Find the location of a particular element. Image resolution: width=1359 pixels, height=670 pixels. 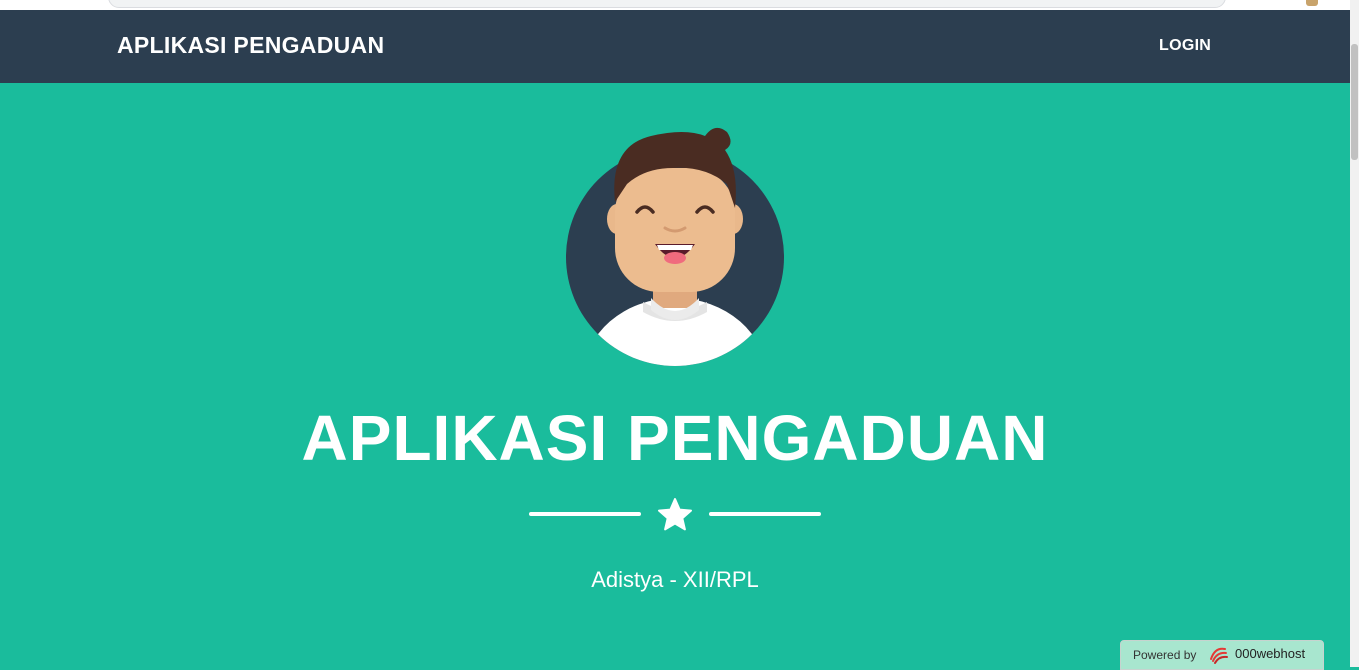

star-icon is located at coordinates (675, 514).